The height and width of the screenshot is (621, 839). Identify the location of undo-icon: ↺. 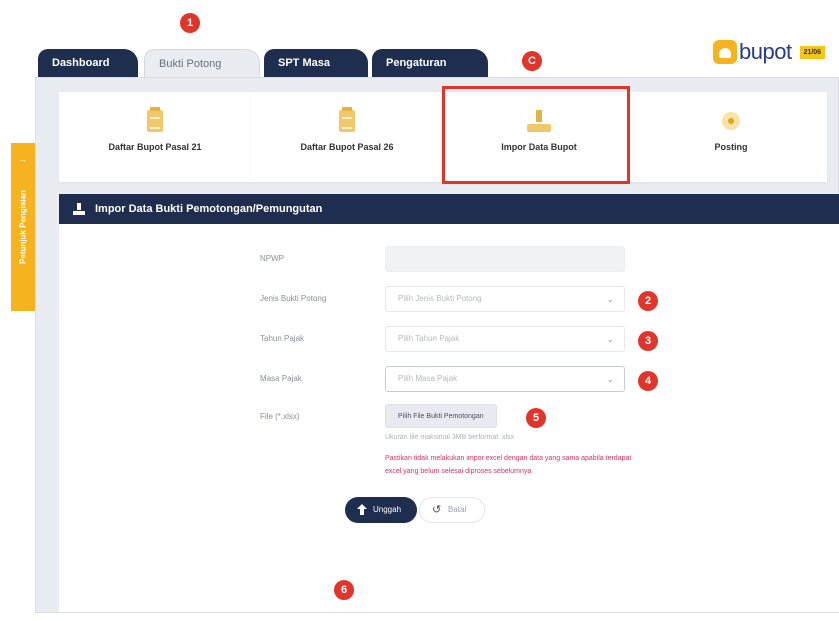
(437, 510).